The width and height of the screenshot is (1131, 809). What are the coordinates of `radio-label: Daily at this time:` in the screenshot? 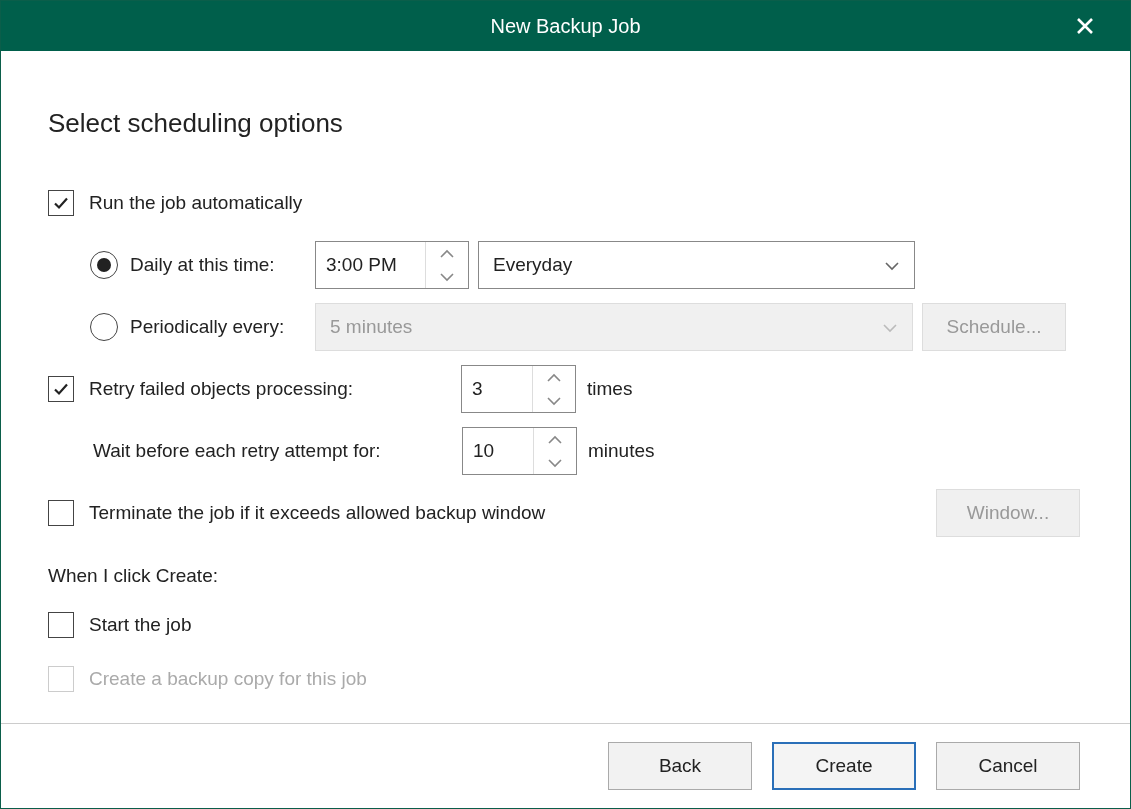 It's located at (203, 265).